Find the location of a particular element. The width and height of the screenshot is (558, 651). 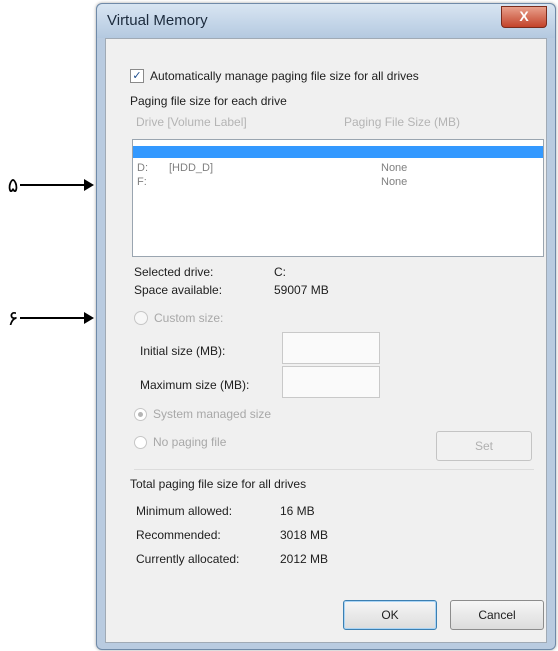

drive-row: F: None is located at coordinates (338, 182).